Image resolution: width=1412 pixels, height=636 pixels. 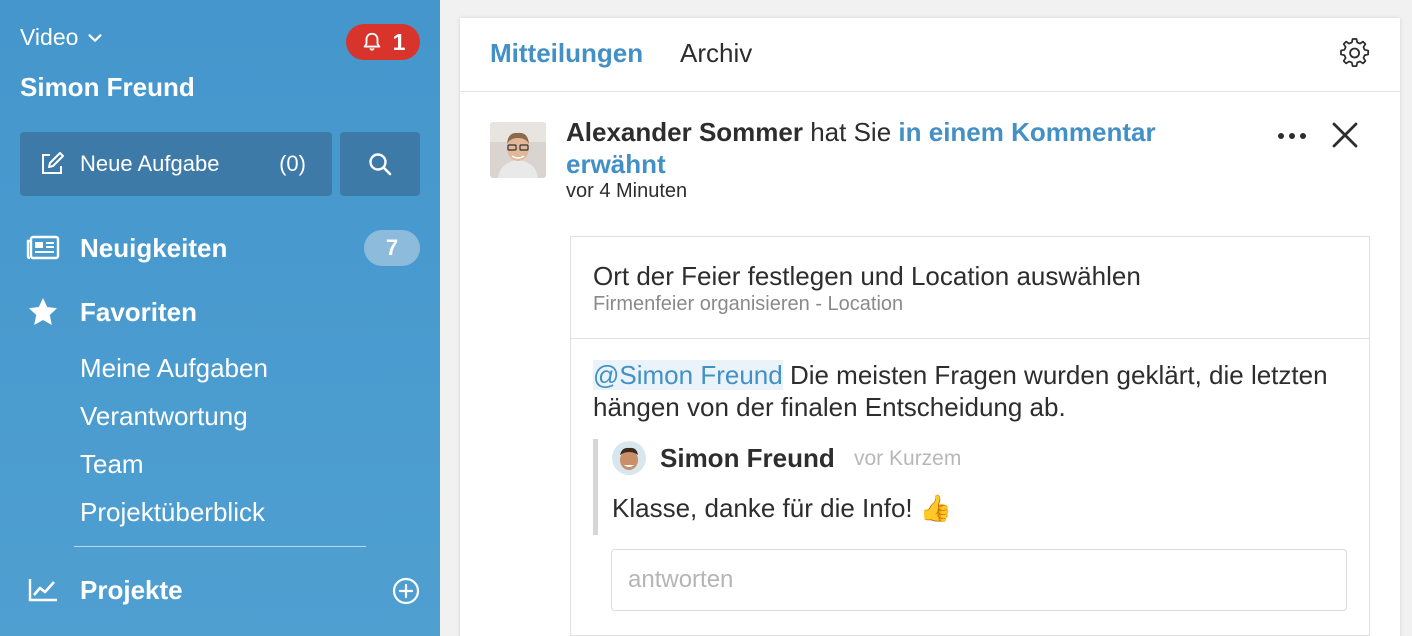 What do you see at coordinates (406, 591) in the screenshot?
I see `add-project-icon` at bounding box center [406, 591].